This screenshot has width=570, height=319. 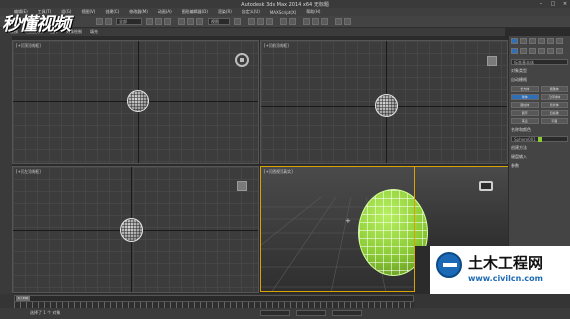 What do you see at coordinates (559, 51) in the screenshot?
I see `systems-icon` at bounding box center [559, 51].